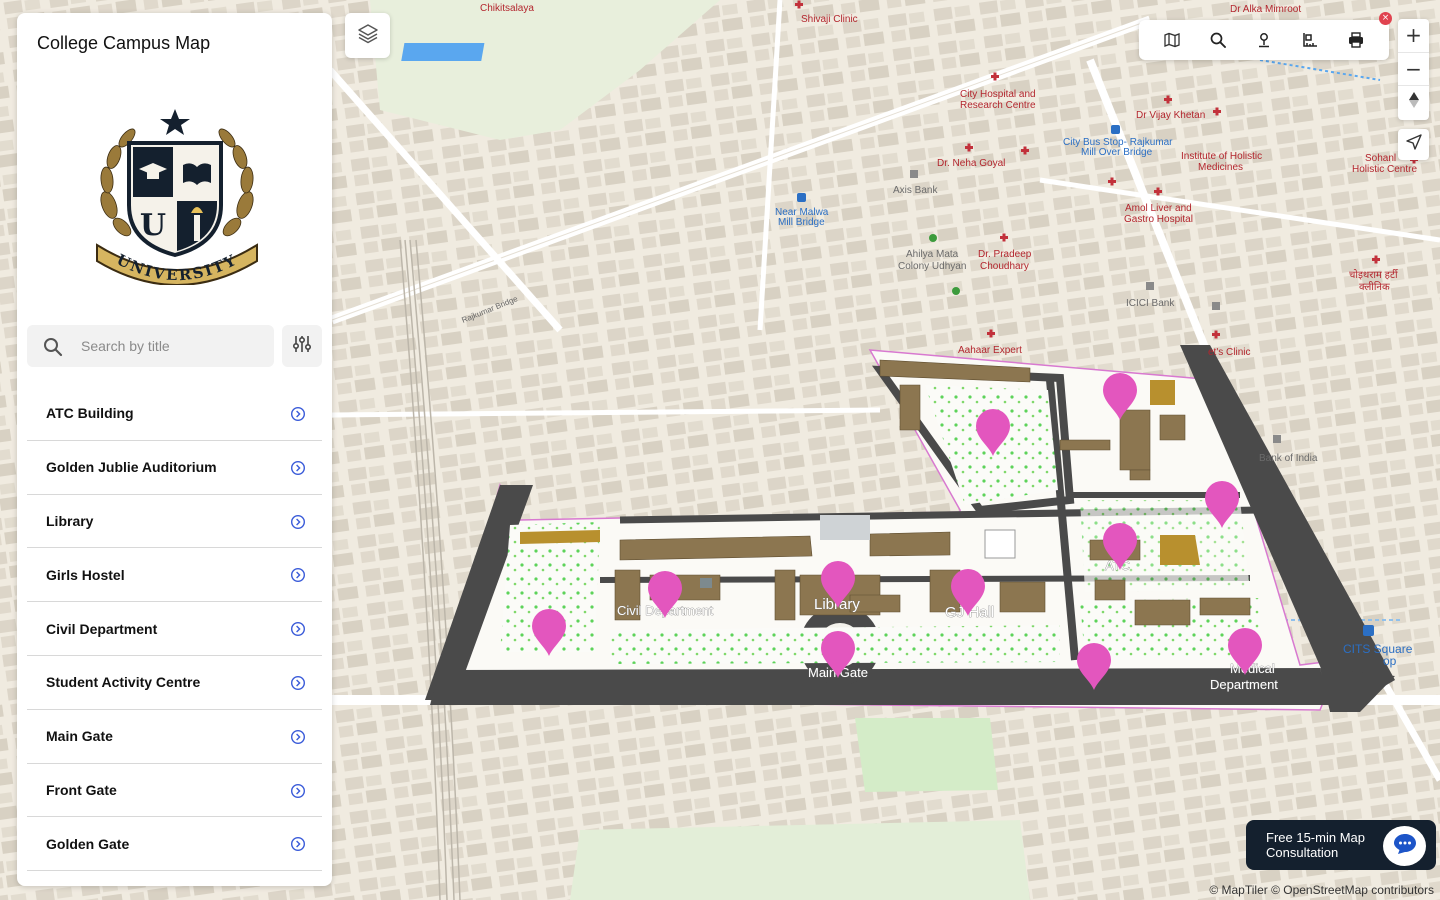 The image size is (1440, 900). I want to click on pin-icon, so click(1264, 40).